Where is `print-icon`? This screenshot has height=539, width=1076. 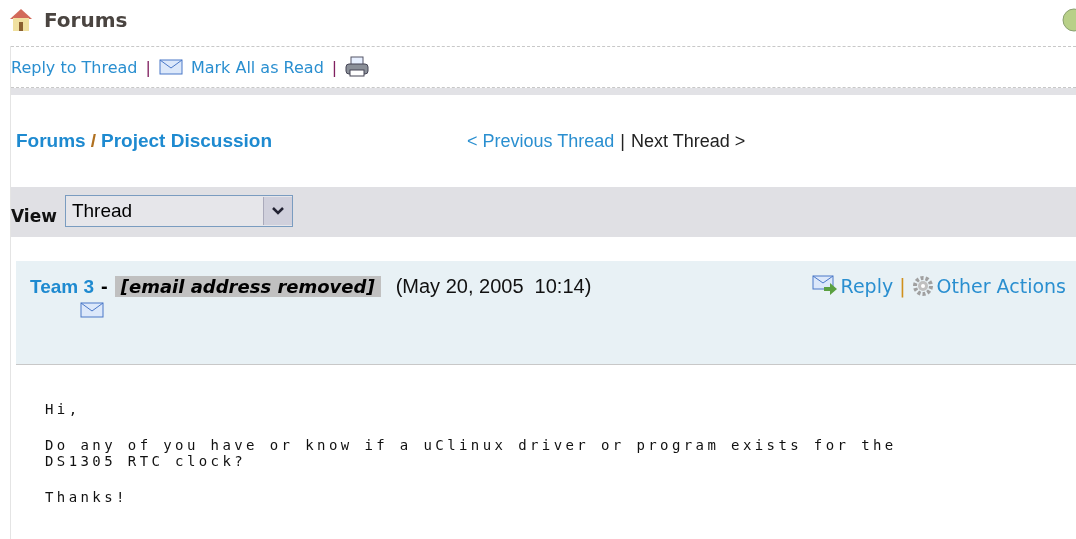
print-icon is located at coordinates (357, 67).